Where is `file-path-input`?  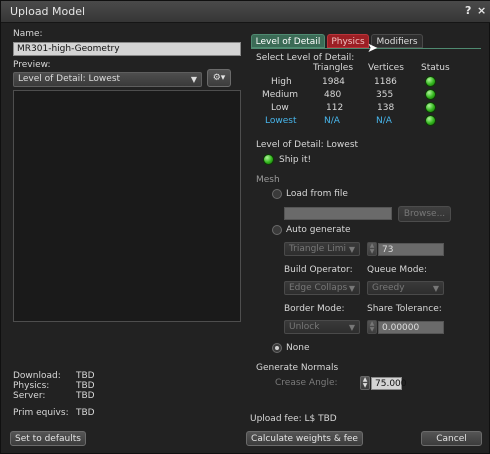
file-path-input is located at coordinates (338, 213).